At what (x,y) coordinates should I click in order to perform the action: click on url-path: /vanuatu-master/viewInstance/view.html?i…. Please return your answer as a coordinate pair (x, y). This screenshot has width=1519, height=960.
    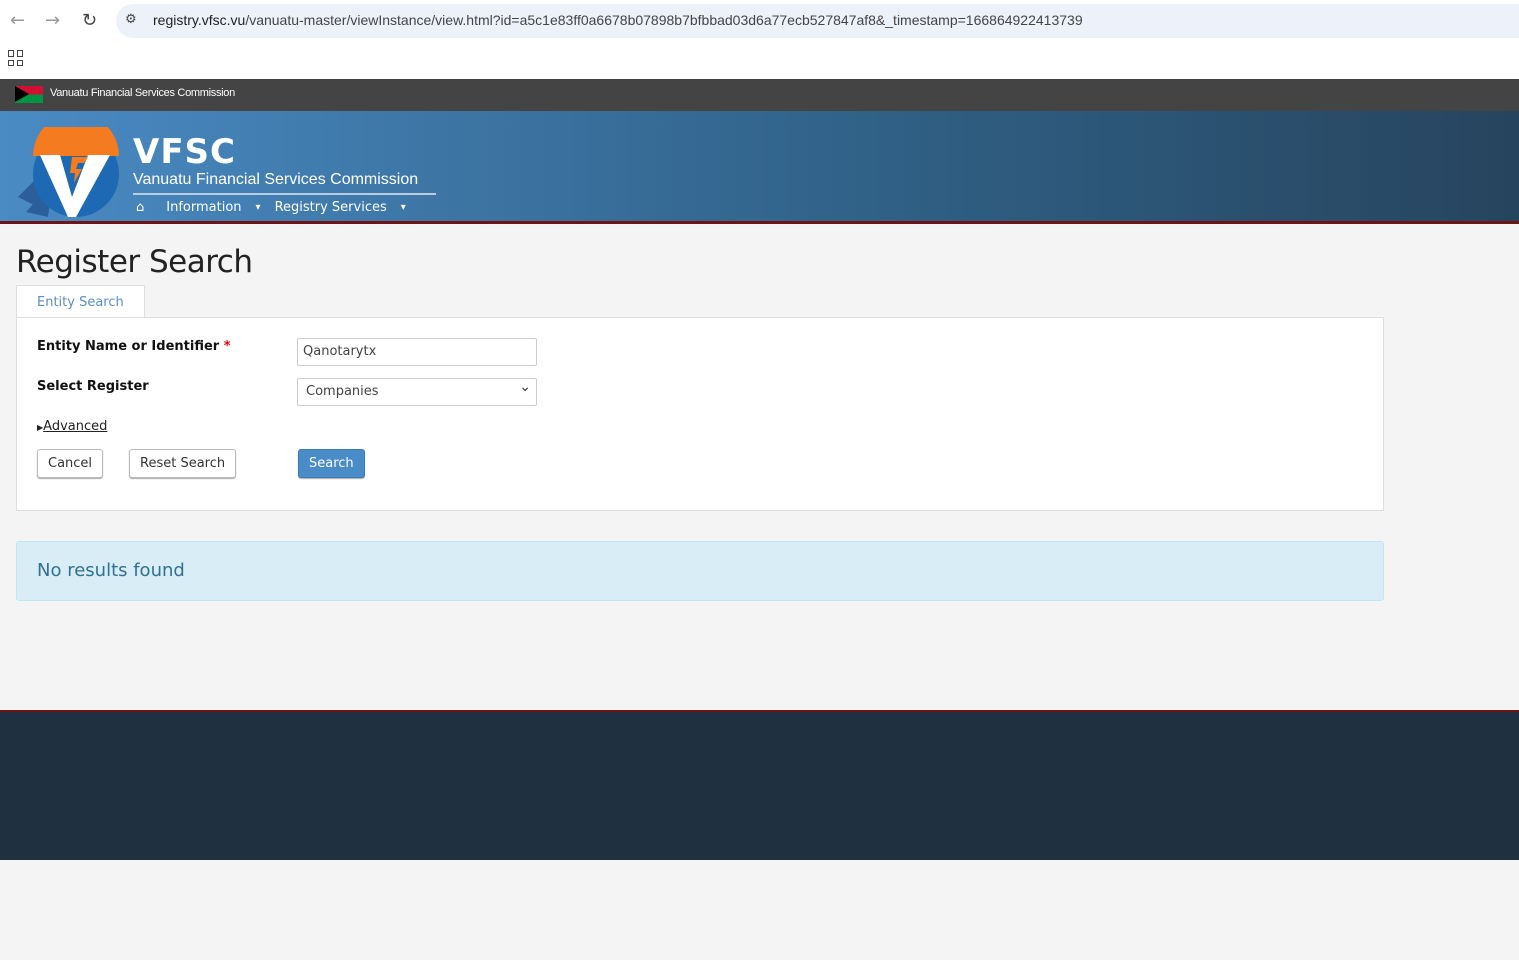
    Looking at the image, I should click on (664, 20).